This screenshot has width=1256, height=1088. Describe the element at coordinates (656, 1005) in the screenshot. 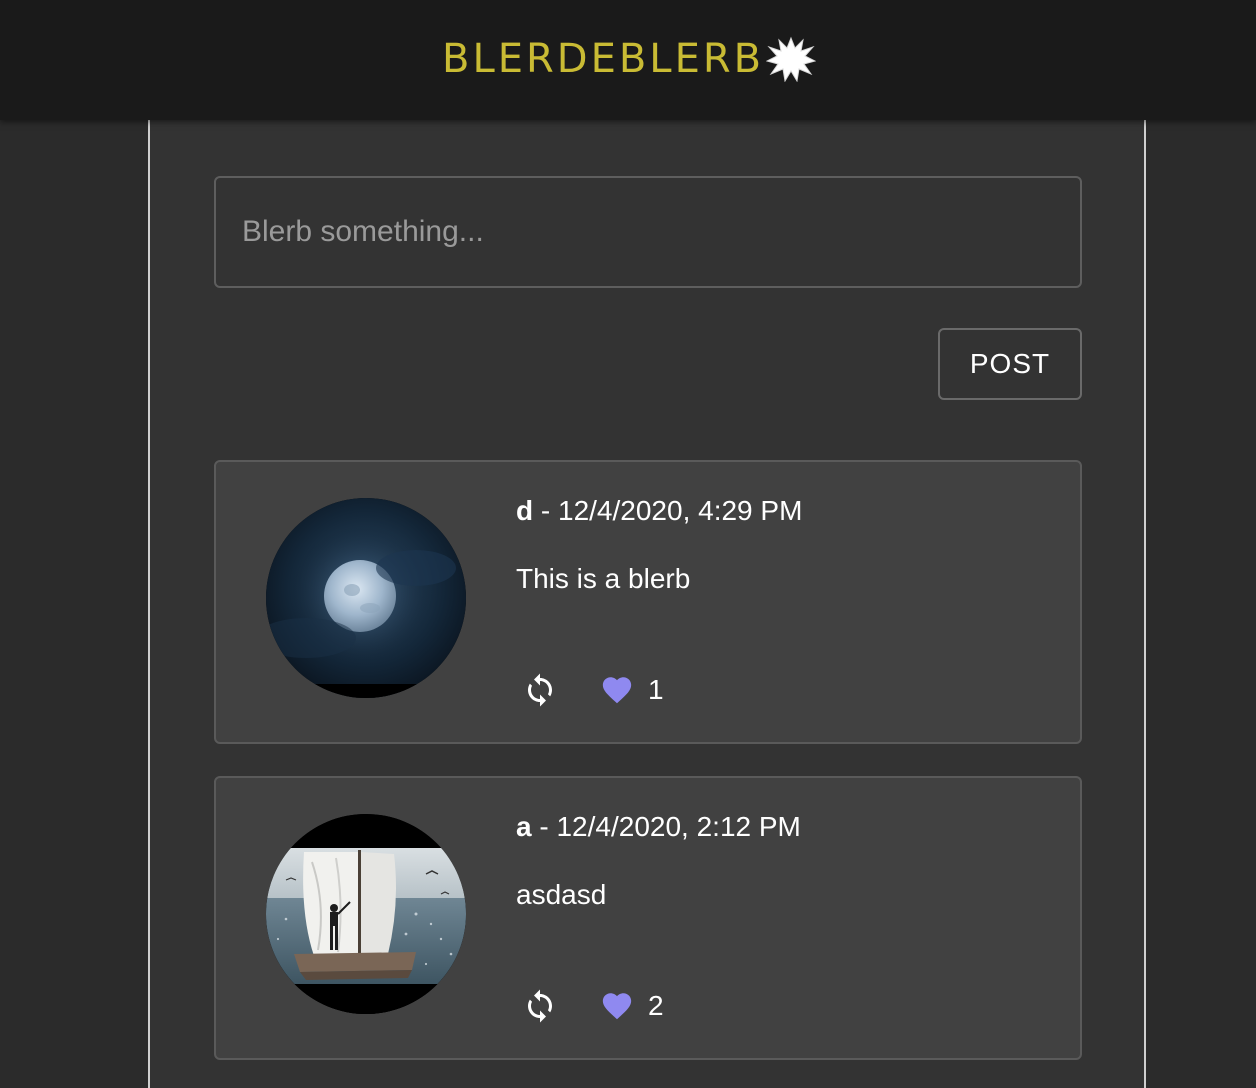

I see `like-count: 2` at that location.